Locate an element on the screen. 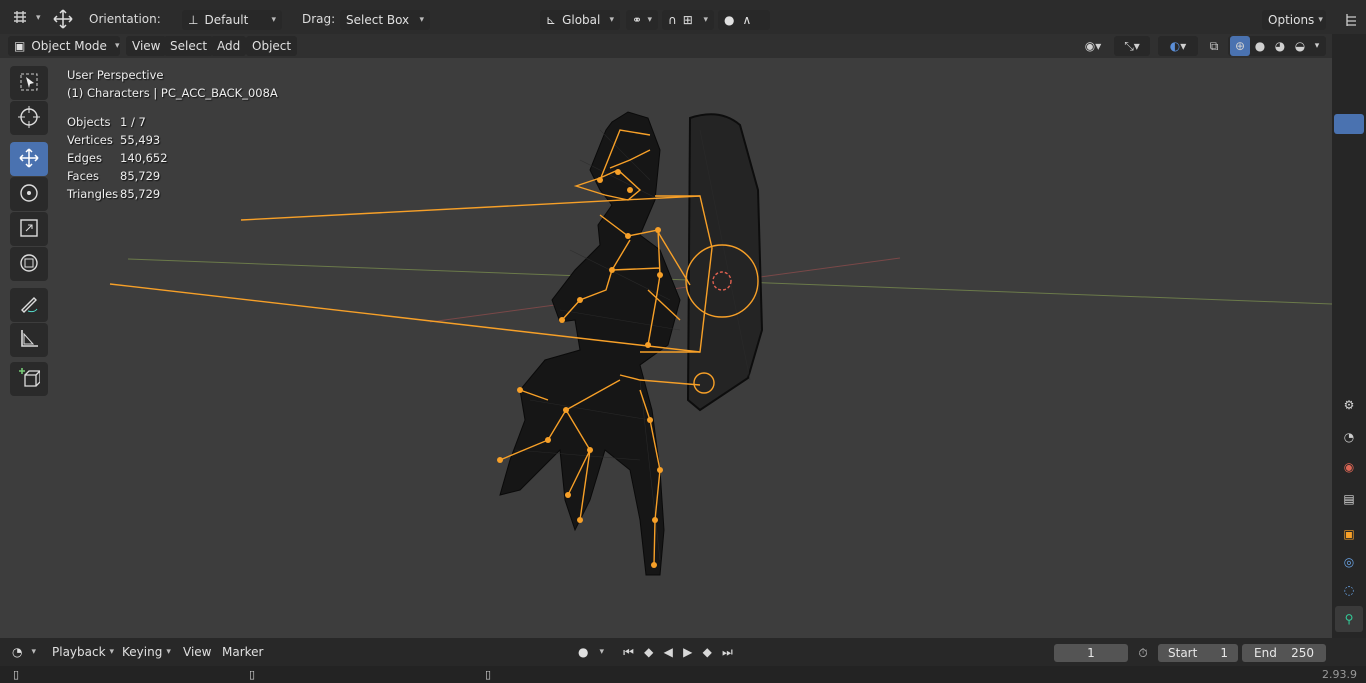 The width and height of the screenshot is (1366, 683). collapsed-panel-tab is located at coordinates (1349, 124).